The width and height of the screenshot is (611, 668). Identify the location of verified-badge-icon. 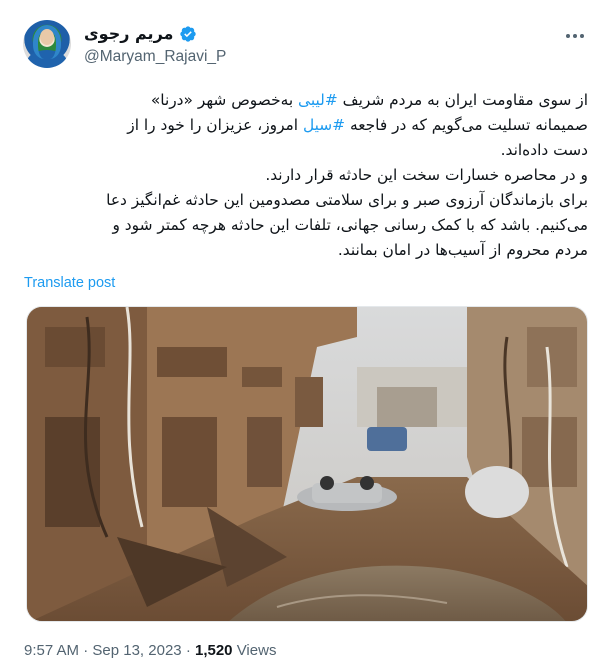
(188, 33).